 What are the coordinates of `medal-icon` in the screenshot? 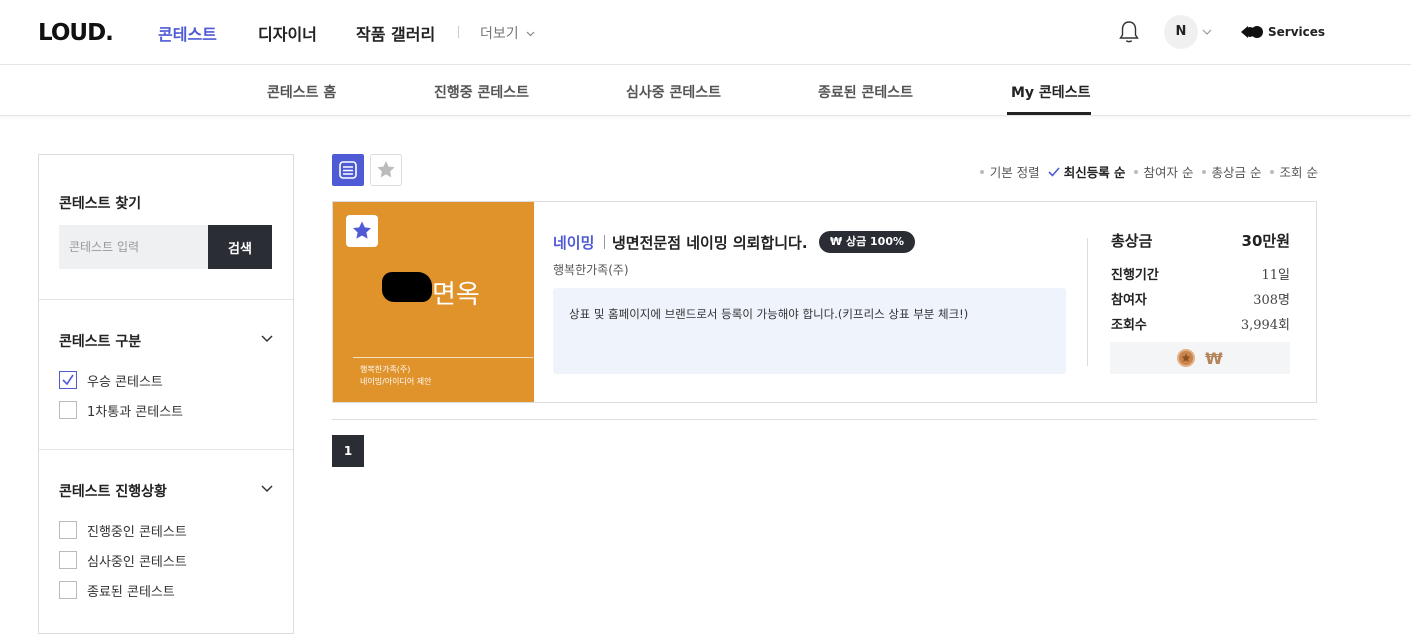 It's located at (1186, 358).